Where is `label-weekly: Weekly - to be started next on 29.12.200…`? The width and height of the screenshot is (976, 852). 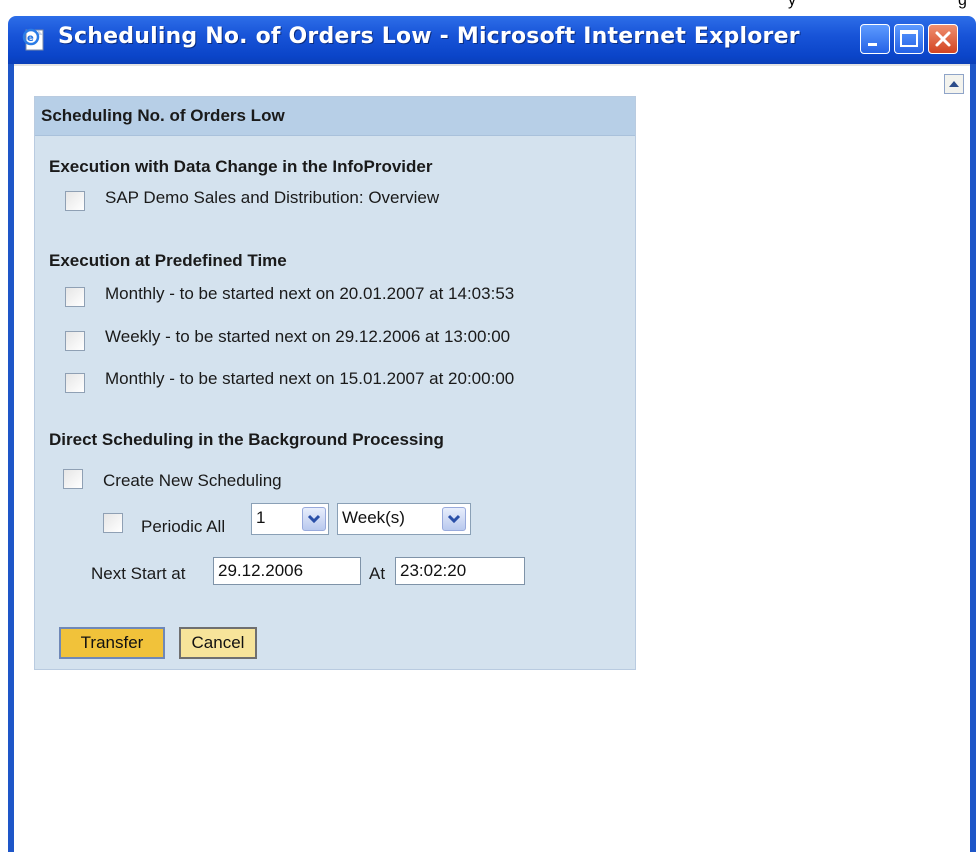
label-weekly: Weekly - to be started next on 29.12.200… is located at coordinates (308, 336).